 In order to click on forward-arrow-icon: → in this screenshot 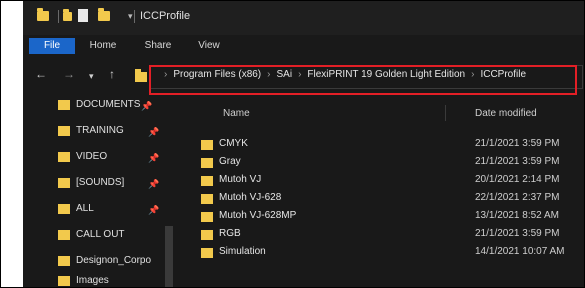, I will do `click(69, 74)`.